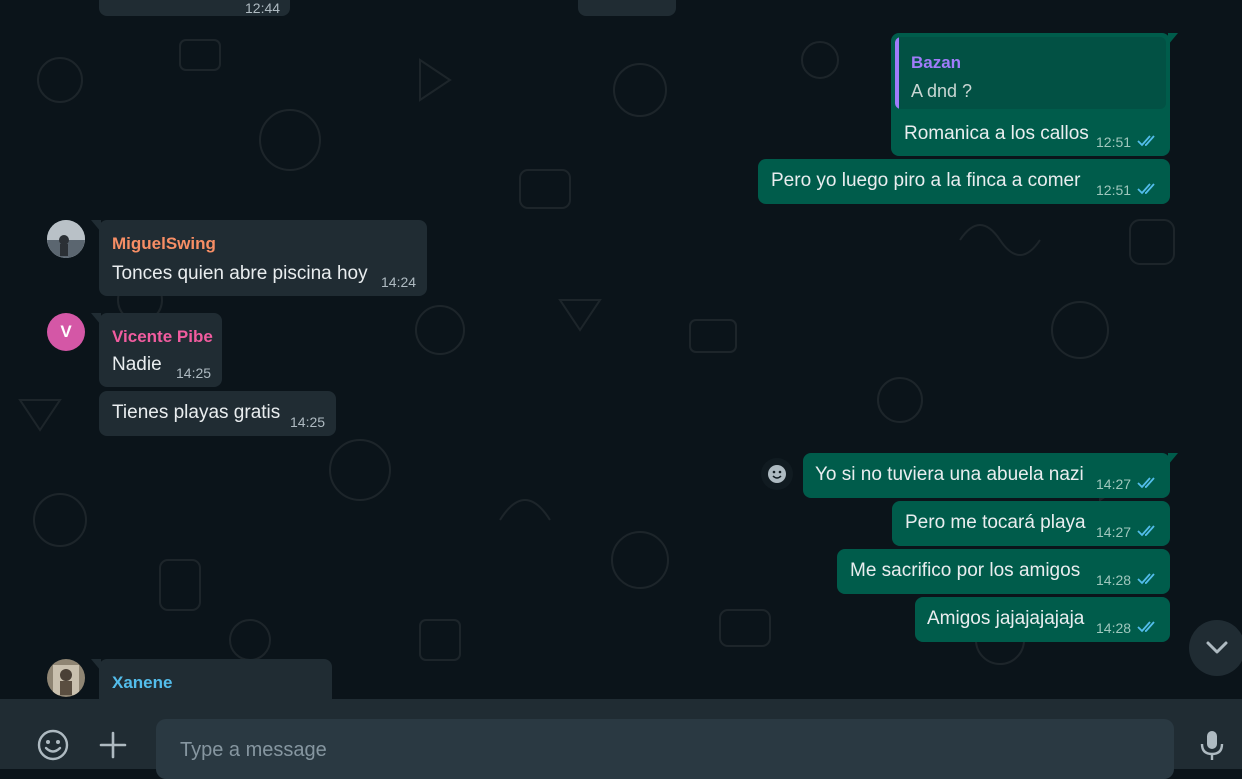 The height and width of the screenshot is (779, 1242). I want to click on avatar-vicente-pibe: V, so click(66, 332).